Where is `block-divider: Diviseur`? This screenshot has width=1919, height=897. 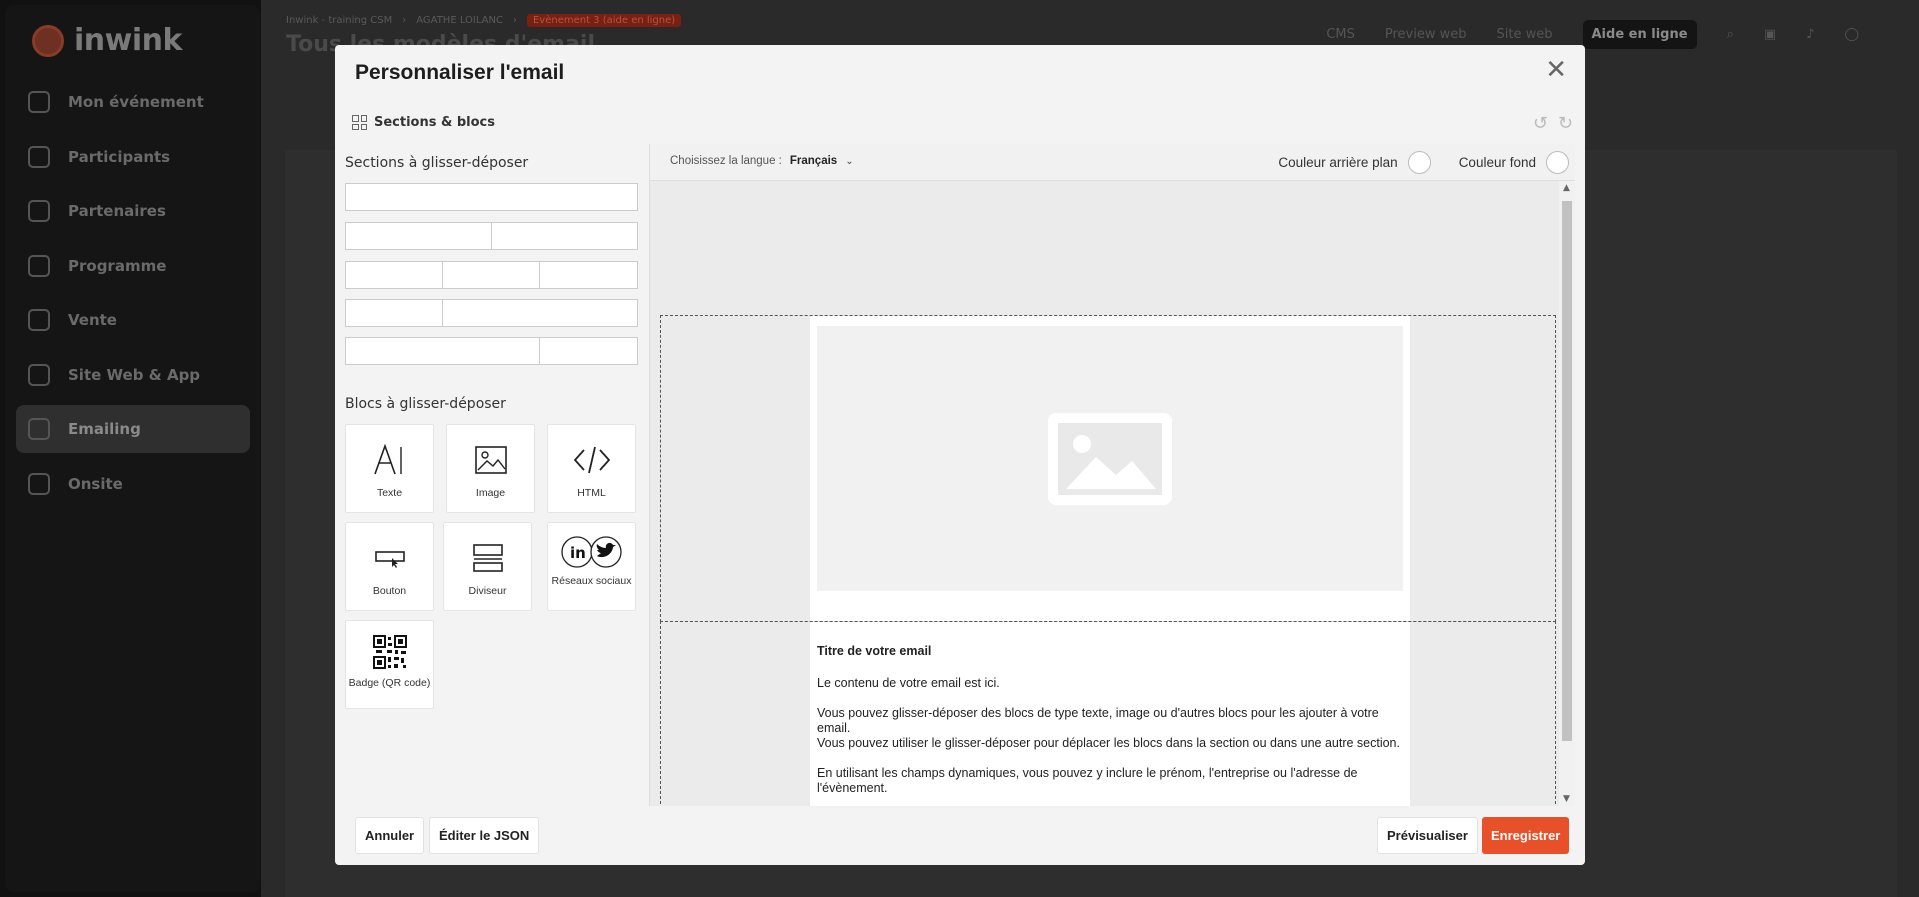
block-divider: Diviseur is located at coordinates (487, 566).